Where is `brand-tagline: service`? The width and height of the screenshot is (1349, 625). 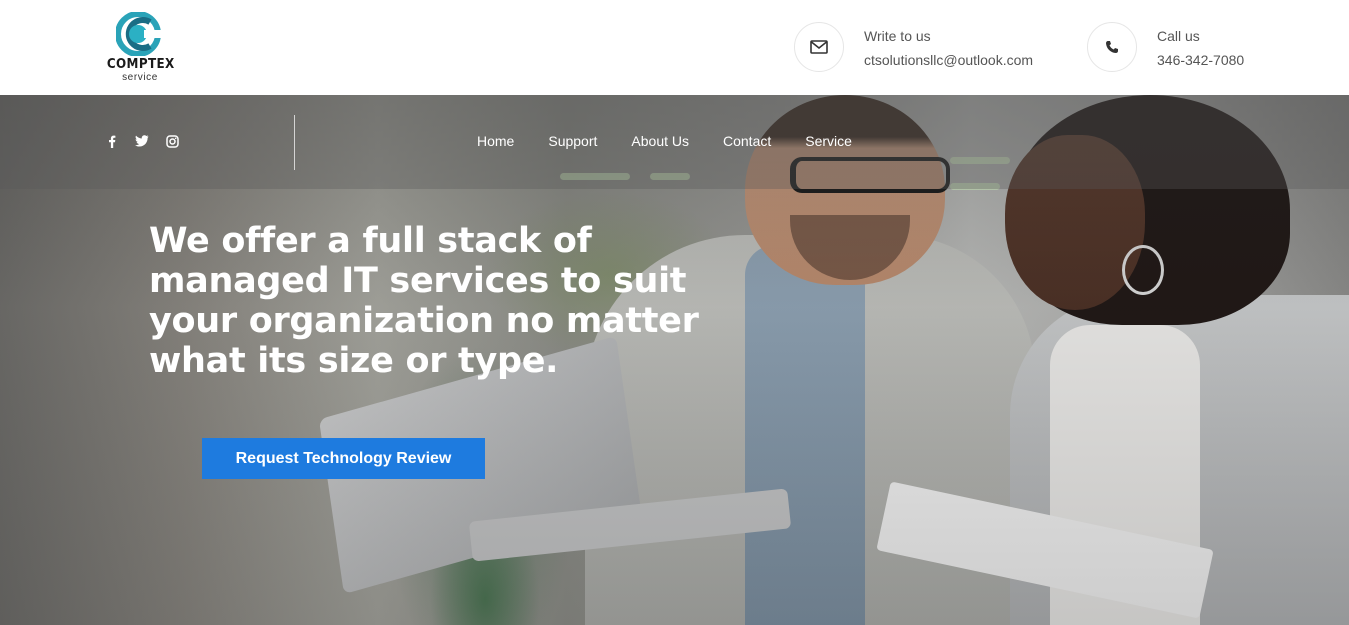
brand-tagline: service is located at coordinates (140, 77).